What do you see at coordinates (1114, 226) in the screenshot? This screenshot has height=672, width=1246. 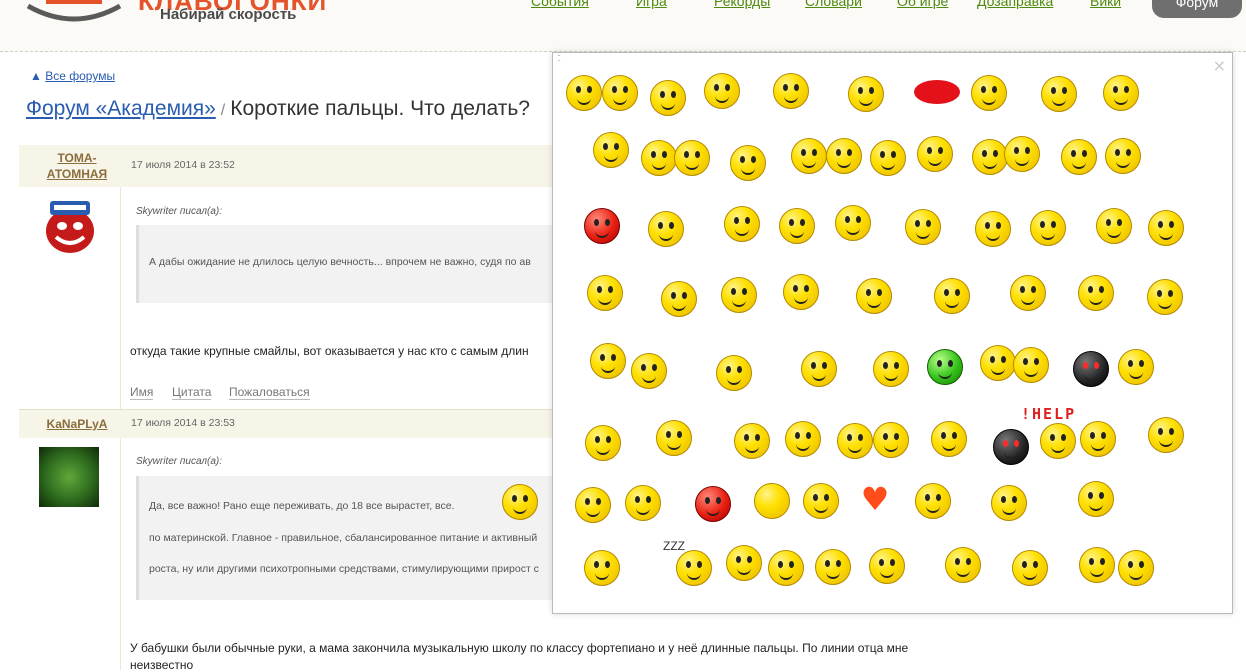 I see `pink-wig-smiley-icon` at bounding box center [1114, 226].